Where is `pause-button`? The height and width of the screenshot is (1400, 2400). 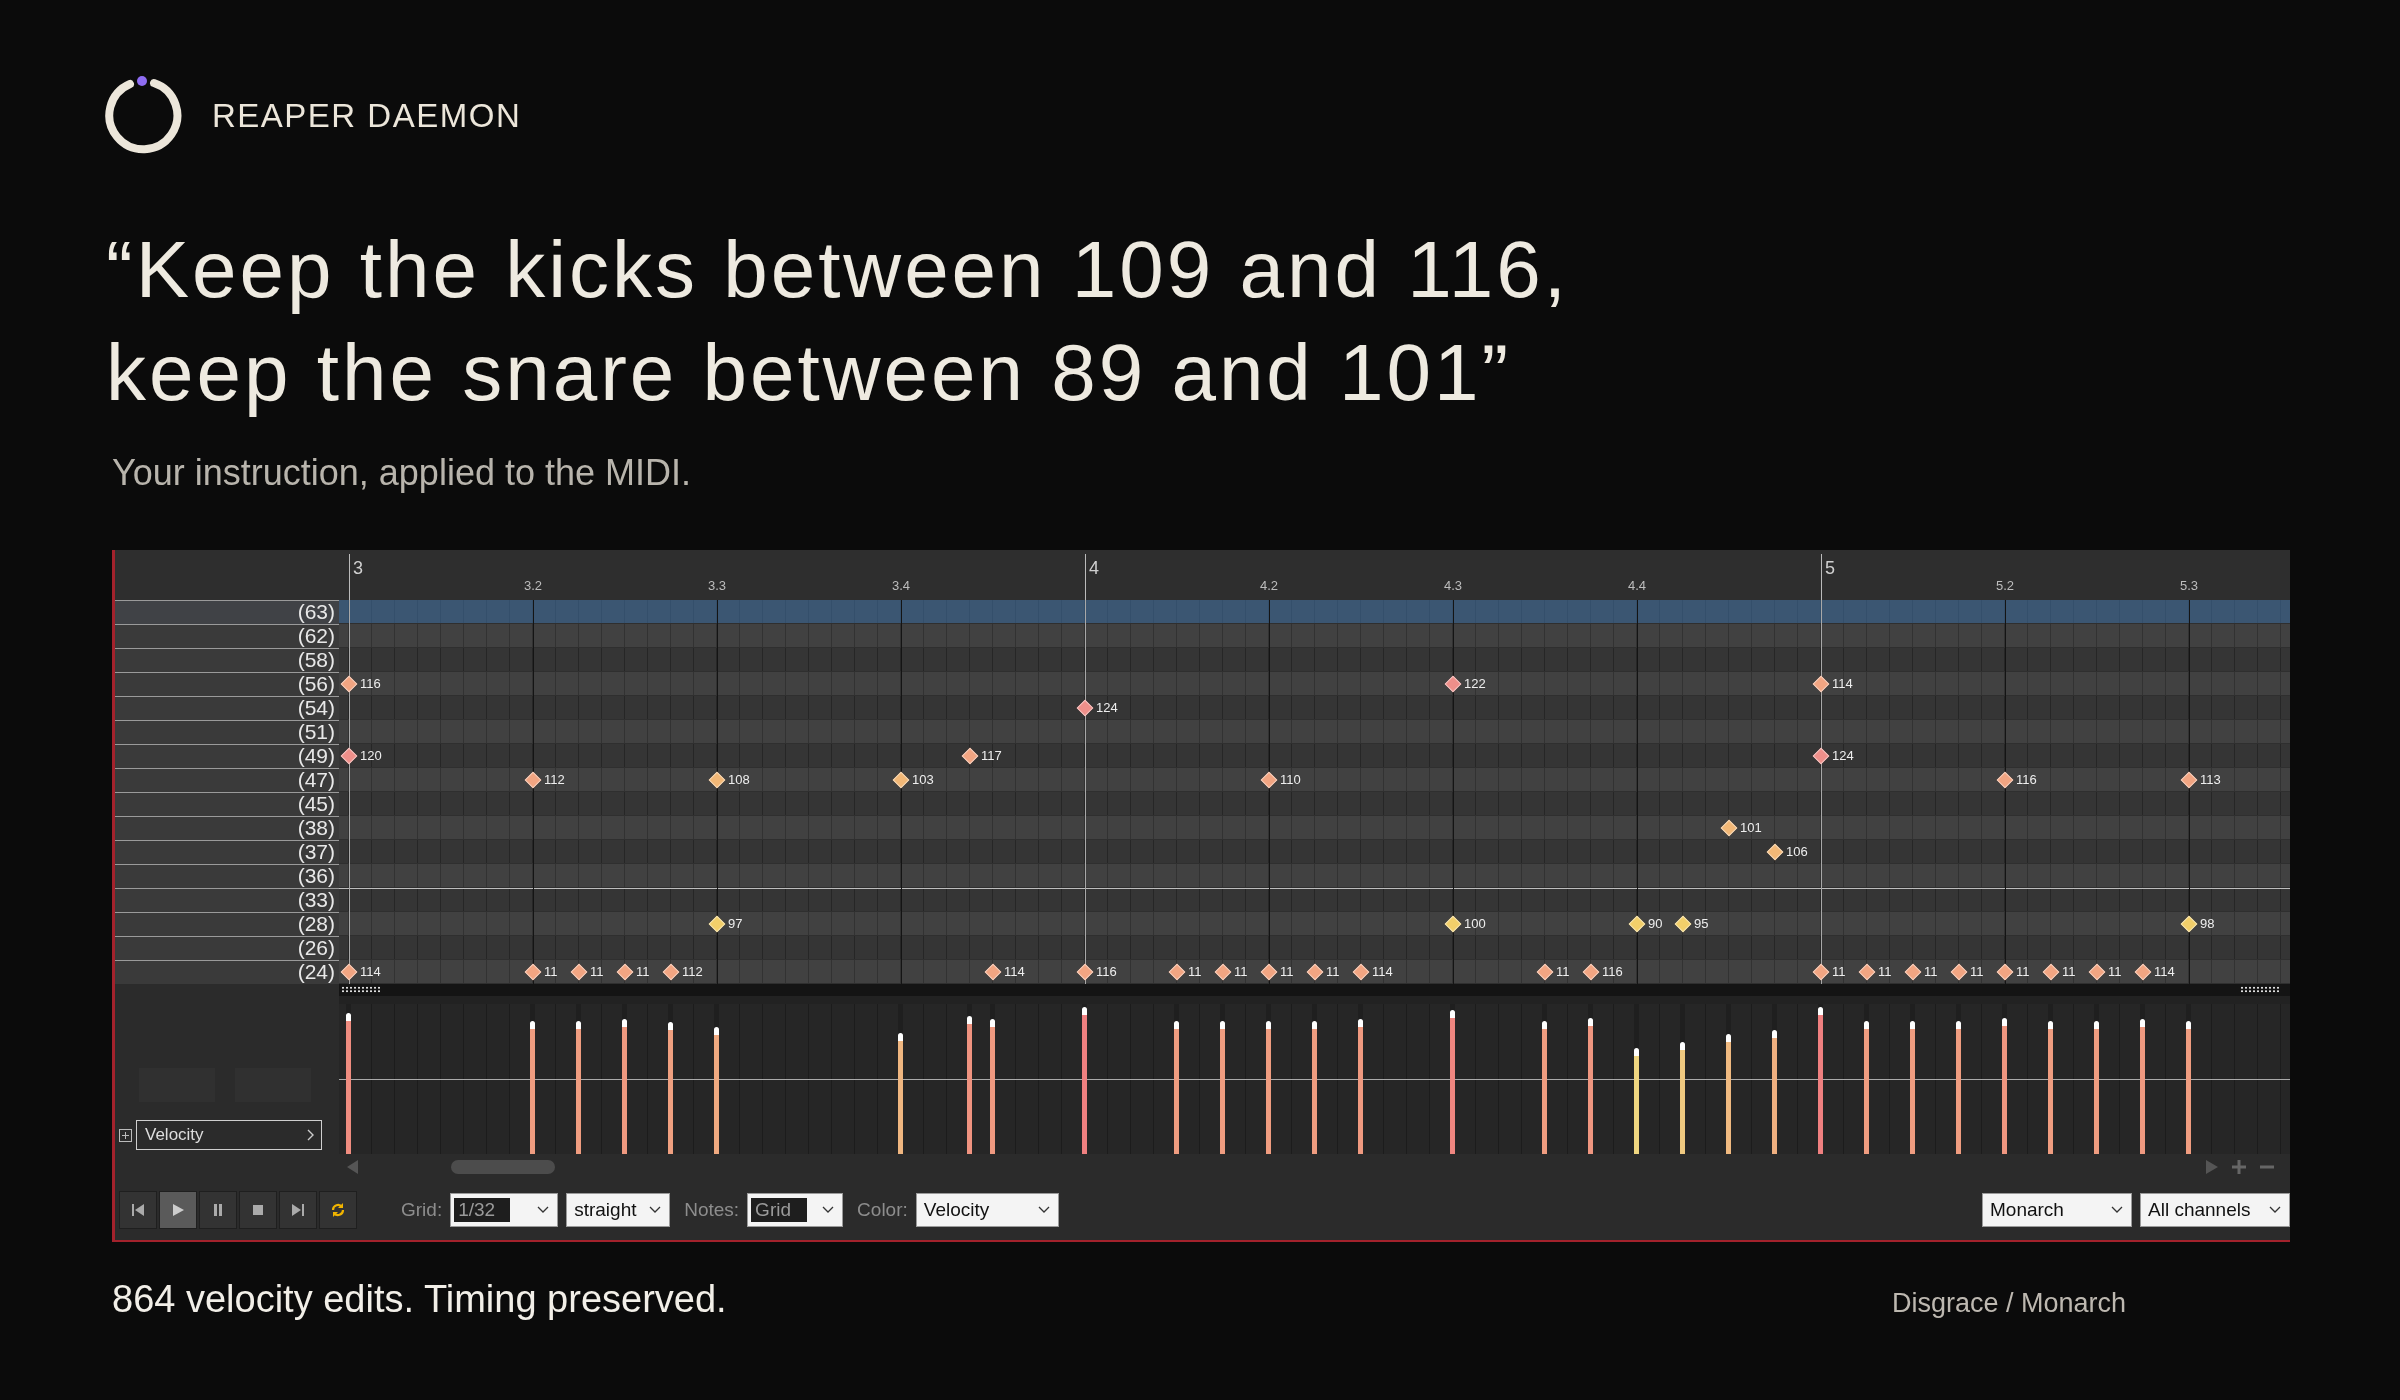
pause-button is located at coordinates (218, 1210).